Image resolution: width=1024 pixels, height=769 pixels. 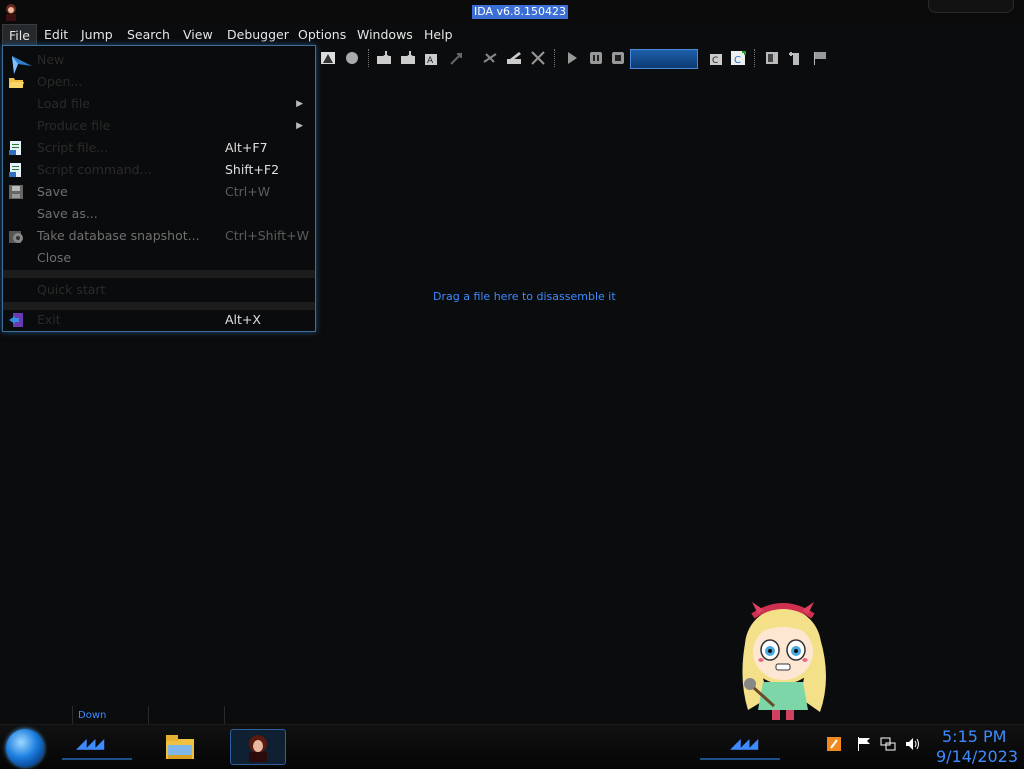 I want to click on menu-view: View, so click(x=198, y=34).